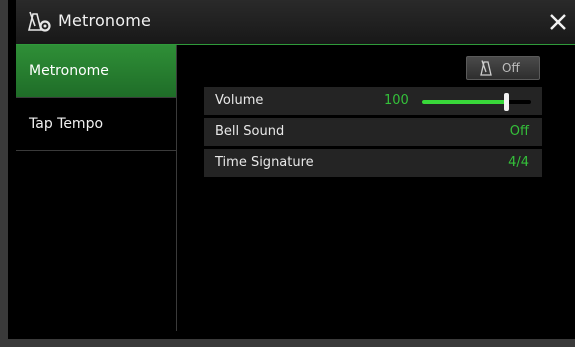  Describe the element at coordinates (373, 163) in the screenshot. I see `param-row-time-signature: Time Signature 4/4` at that location.